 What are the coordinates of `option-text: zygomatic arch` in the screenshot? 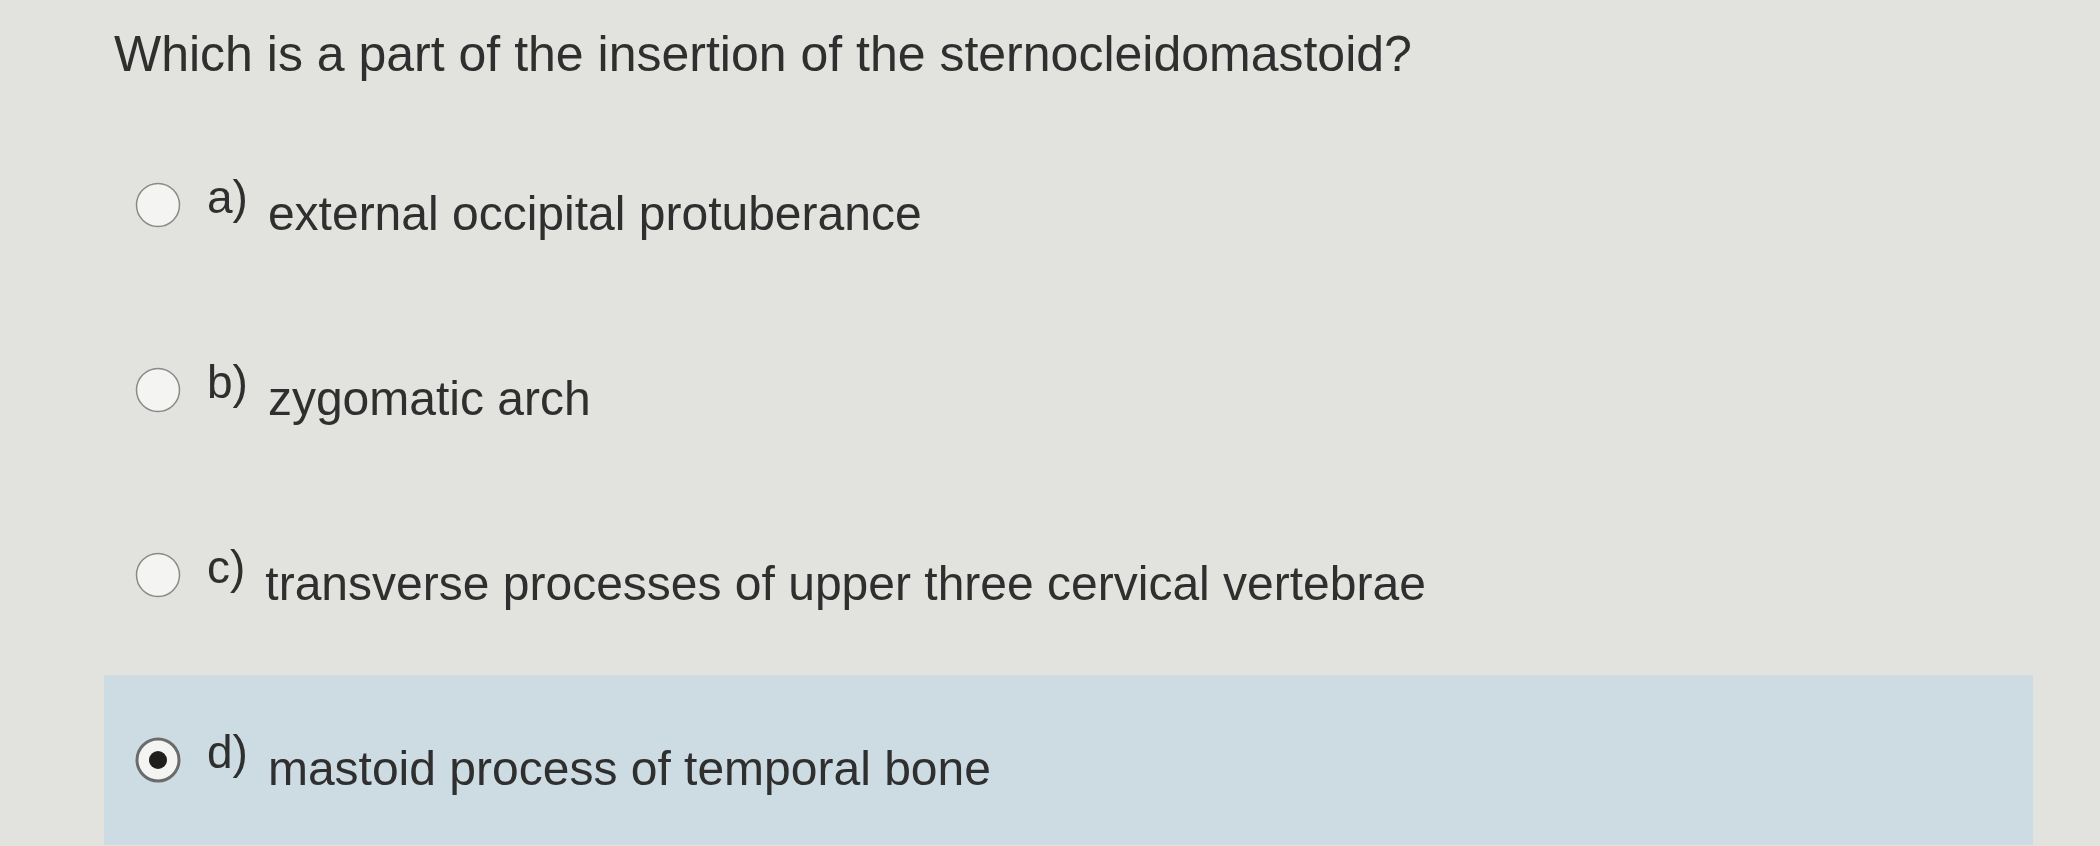 It's located at (429, 399).